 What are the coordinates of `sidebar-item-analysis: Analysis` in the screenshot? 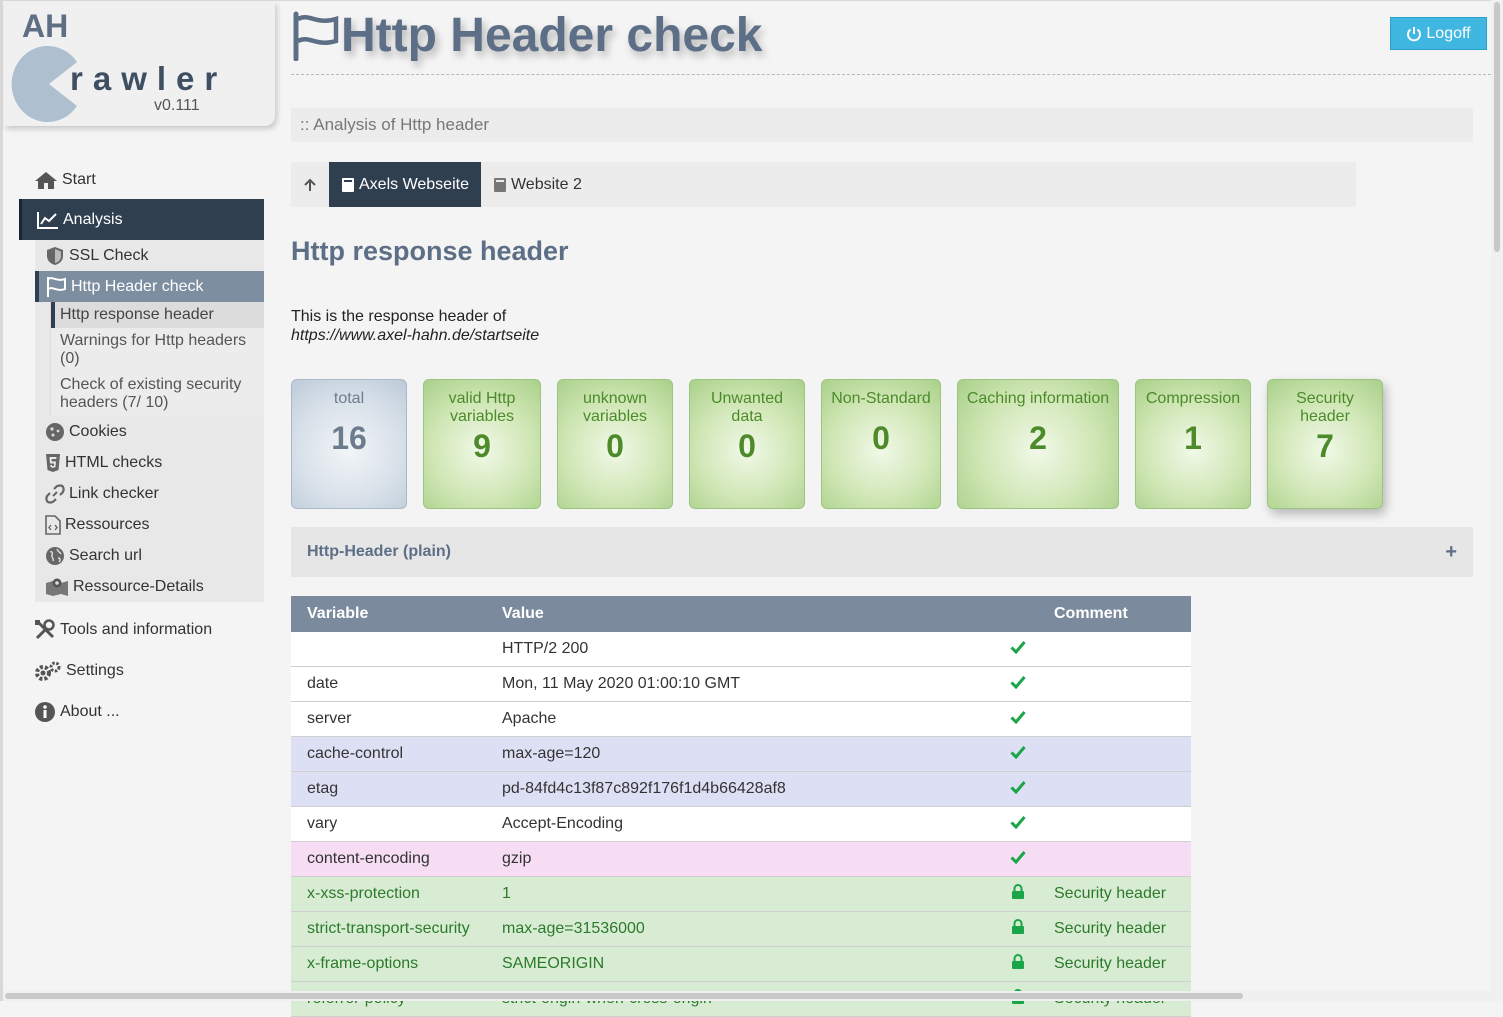 It's located at (141, 219).